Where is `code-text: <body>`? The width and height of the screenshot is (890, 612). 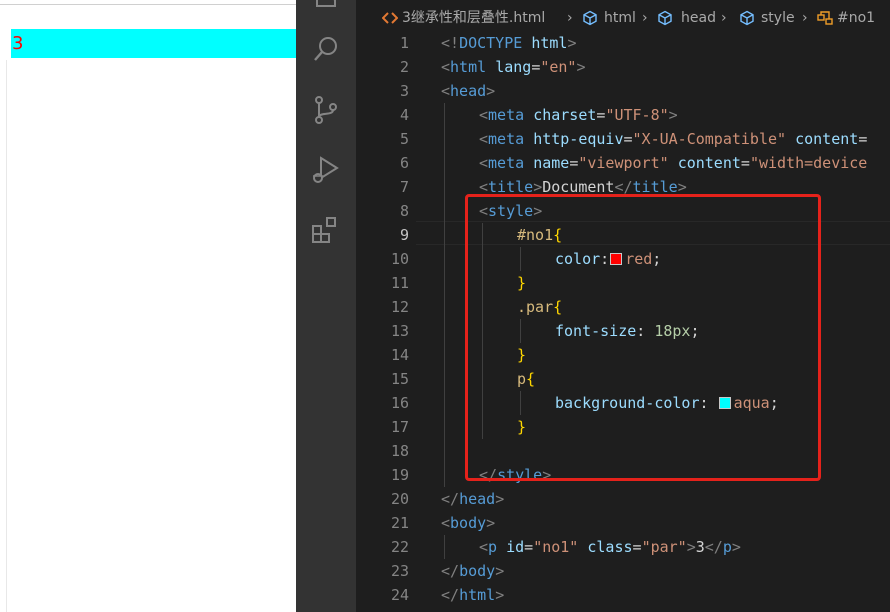
code-text: <body> is located at coordinates (468, 523).